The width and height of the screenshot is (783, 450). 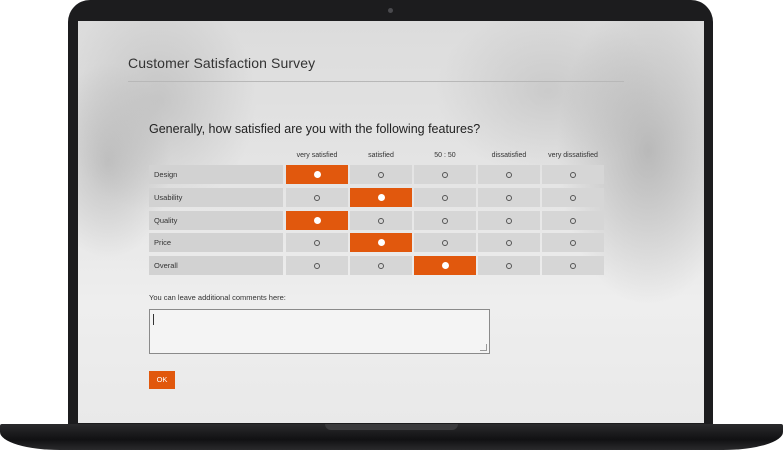 I want to click on laptop-notch, so click(x=391, y=427).